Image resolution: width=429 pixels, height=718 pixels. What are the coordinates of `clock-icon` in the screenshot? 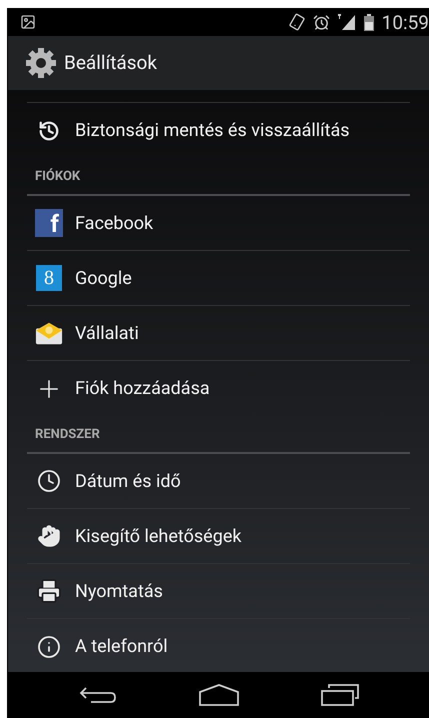 It's located at (49, 481).